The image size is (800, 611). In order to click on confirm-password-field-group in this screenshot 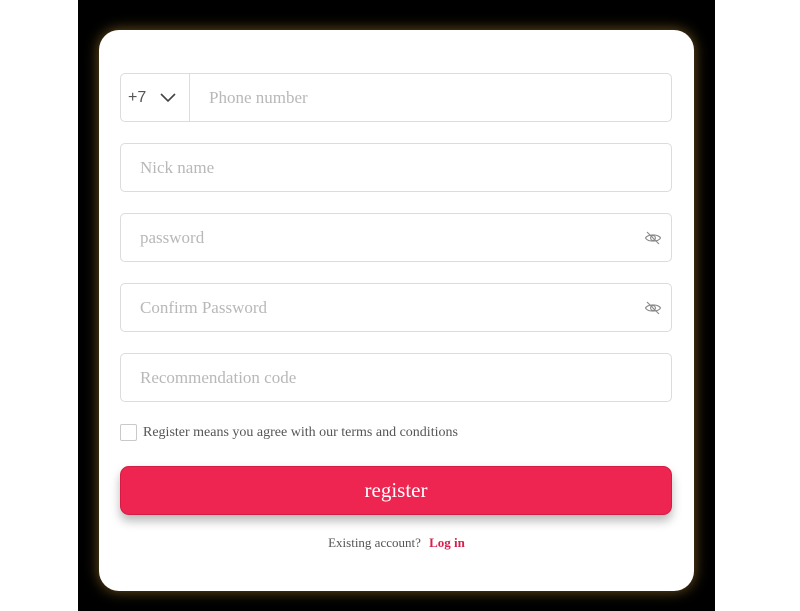, I will do `click(396, 307)`.